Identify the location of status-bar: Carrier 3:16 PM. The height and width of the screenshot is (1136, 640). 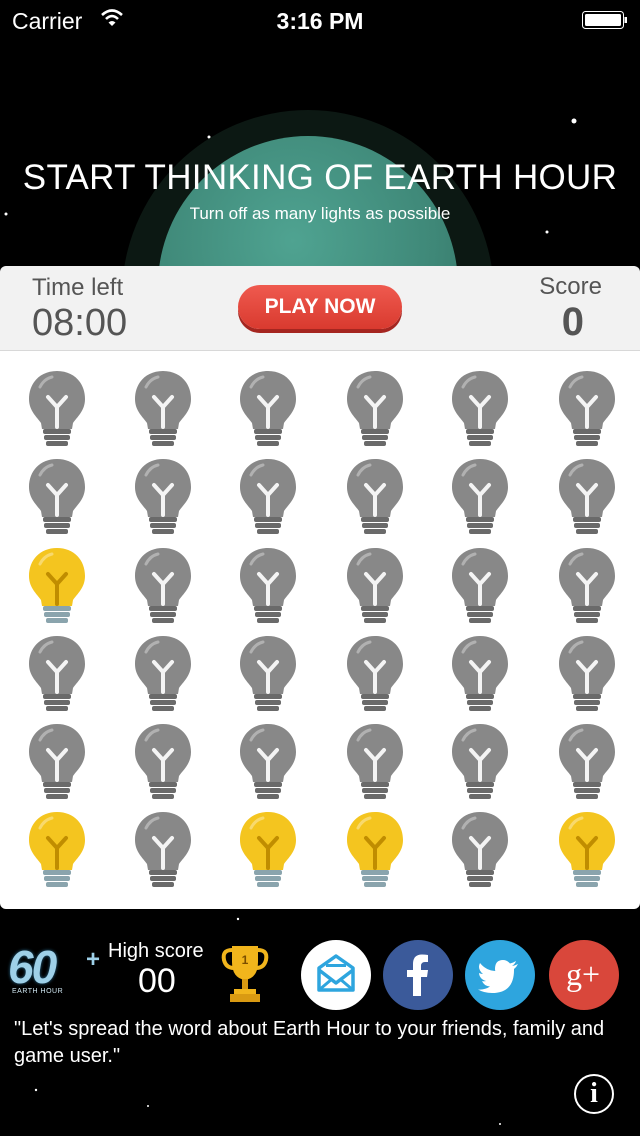
(320, 20).